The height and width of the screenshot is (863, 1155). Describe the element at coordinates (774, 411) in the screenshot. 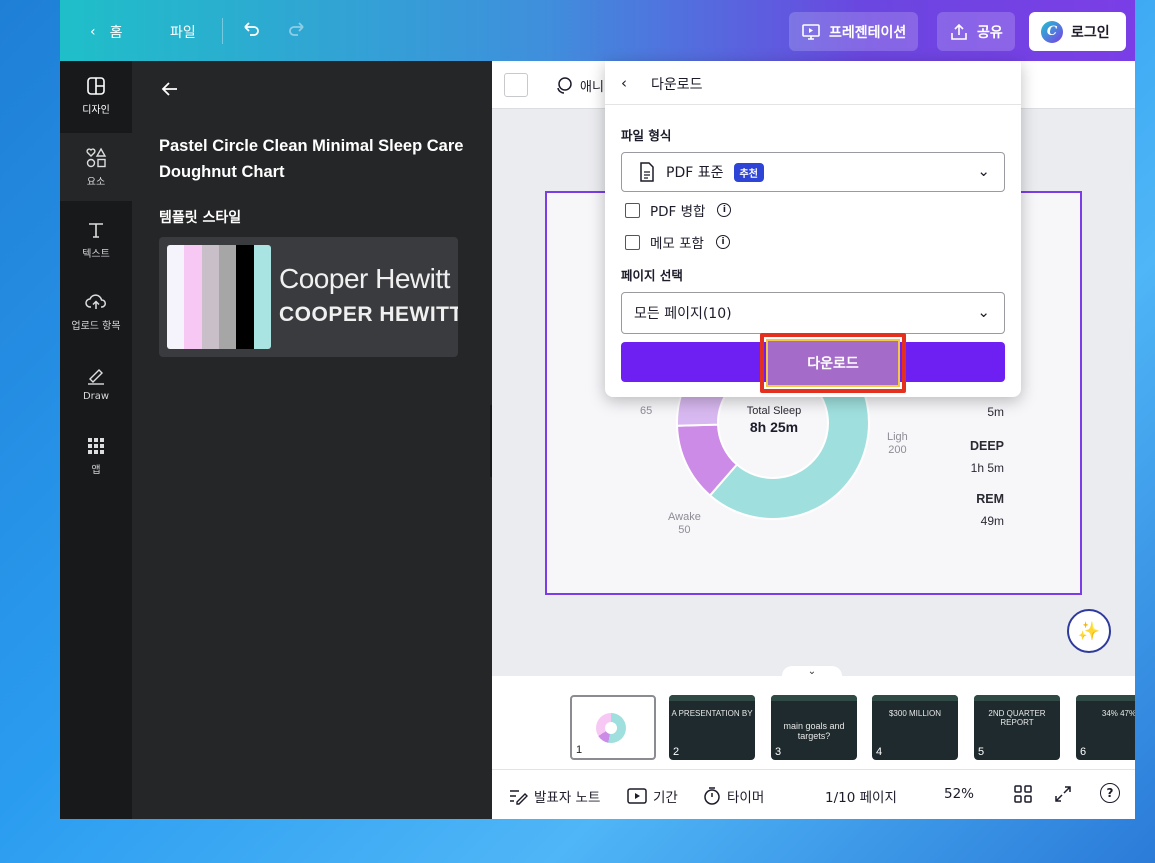

I see `center-label: Total Sleep` at that location.